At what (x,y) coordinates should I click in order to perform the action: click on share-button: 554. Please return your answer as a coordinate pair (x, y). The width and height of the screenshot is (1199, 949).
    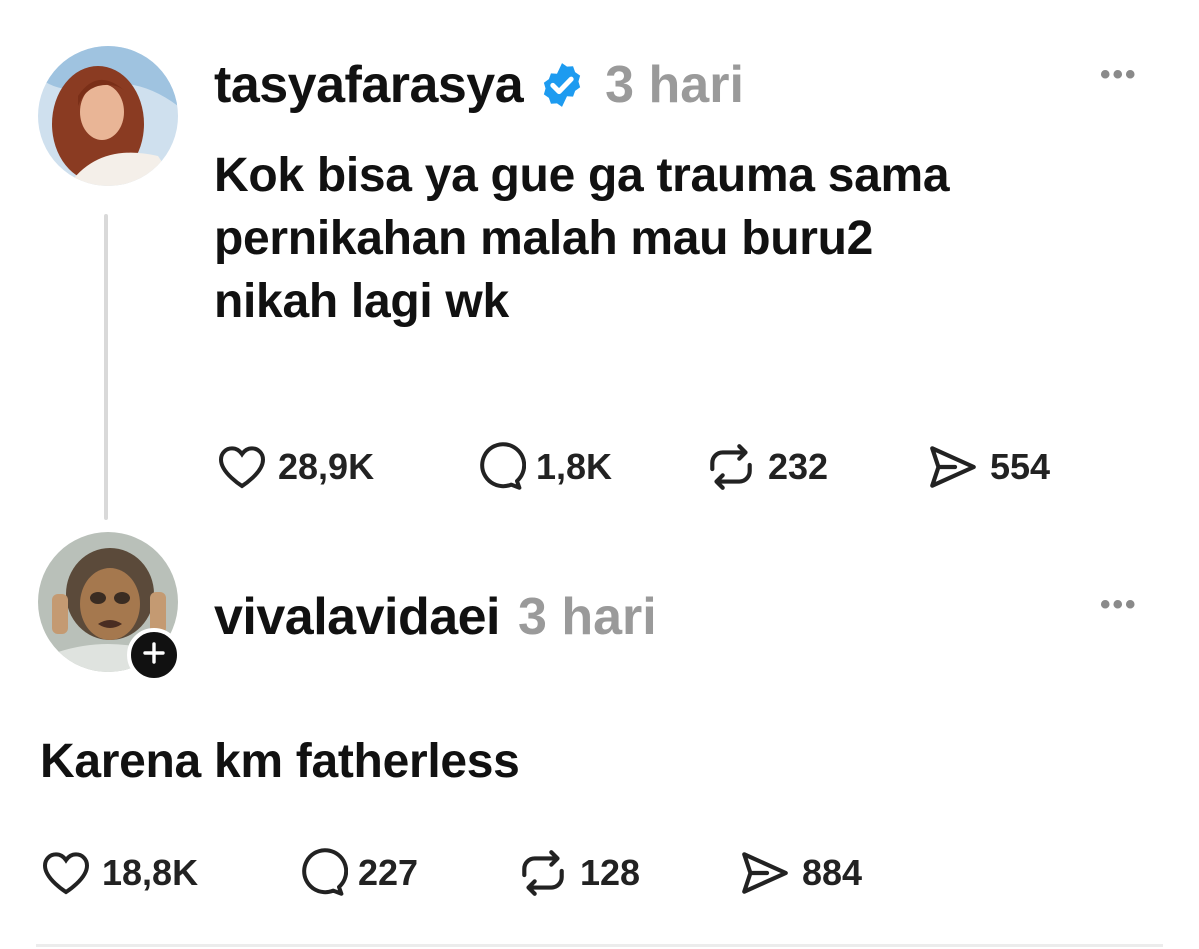
    Looking at the image, I should click on (988, 467).